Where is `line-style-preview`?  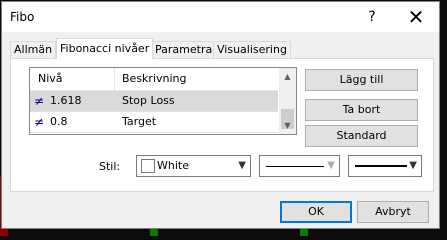
line-style-preview is located at coordinates (295, 166).